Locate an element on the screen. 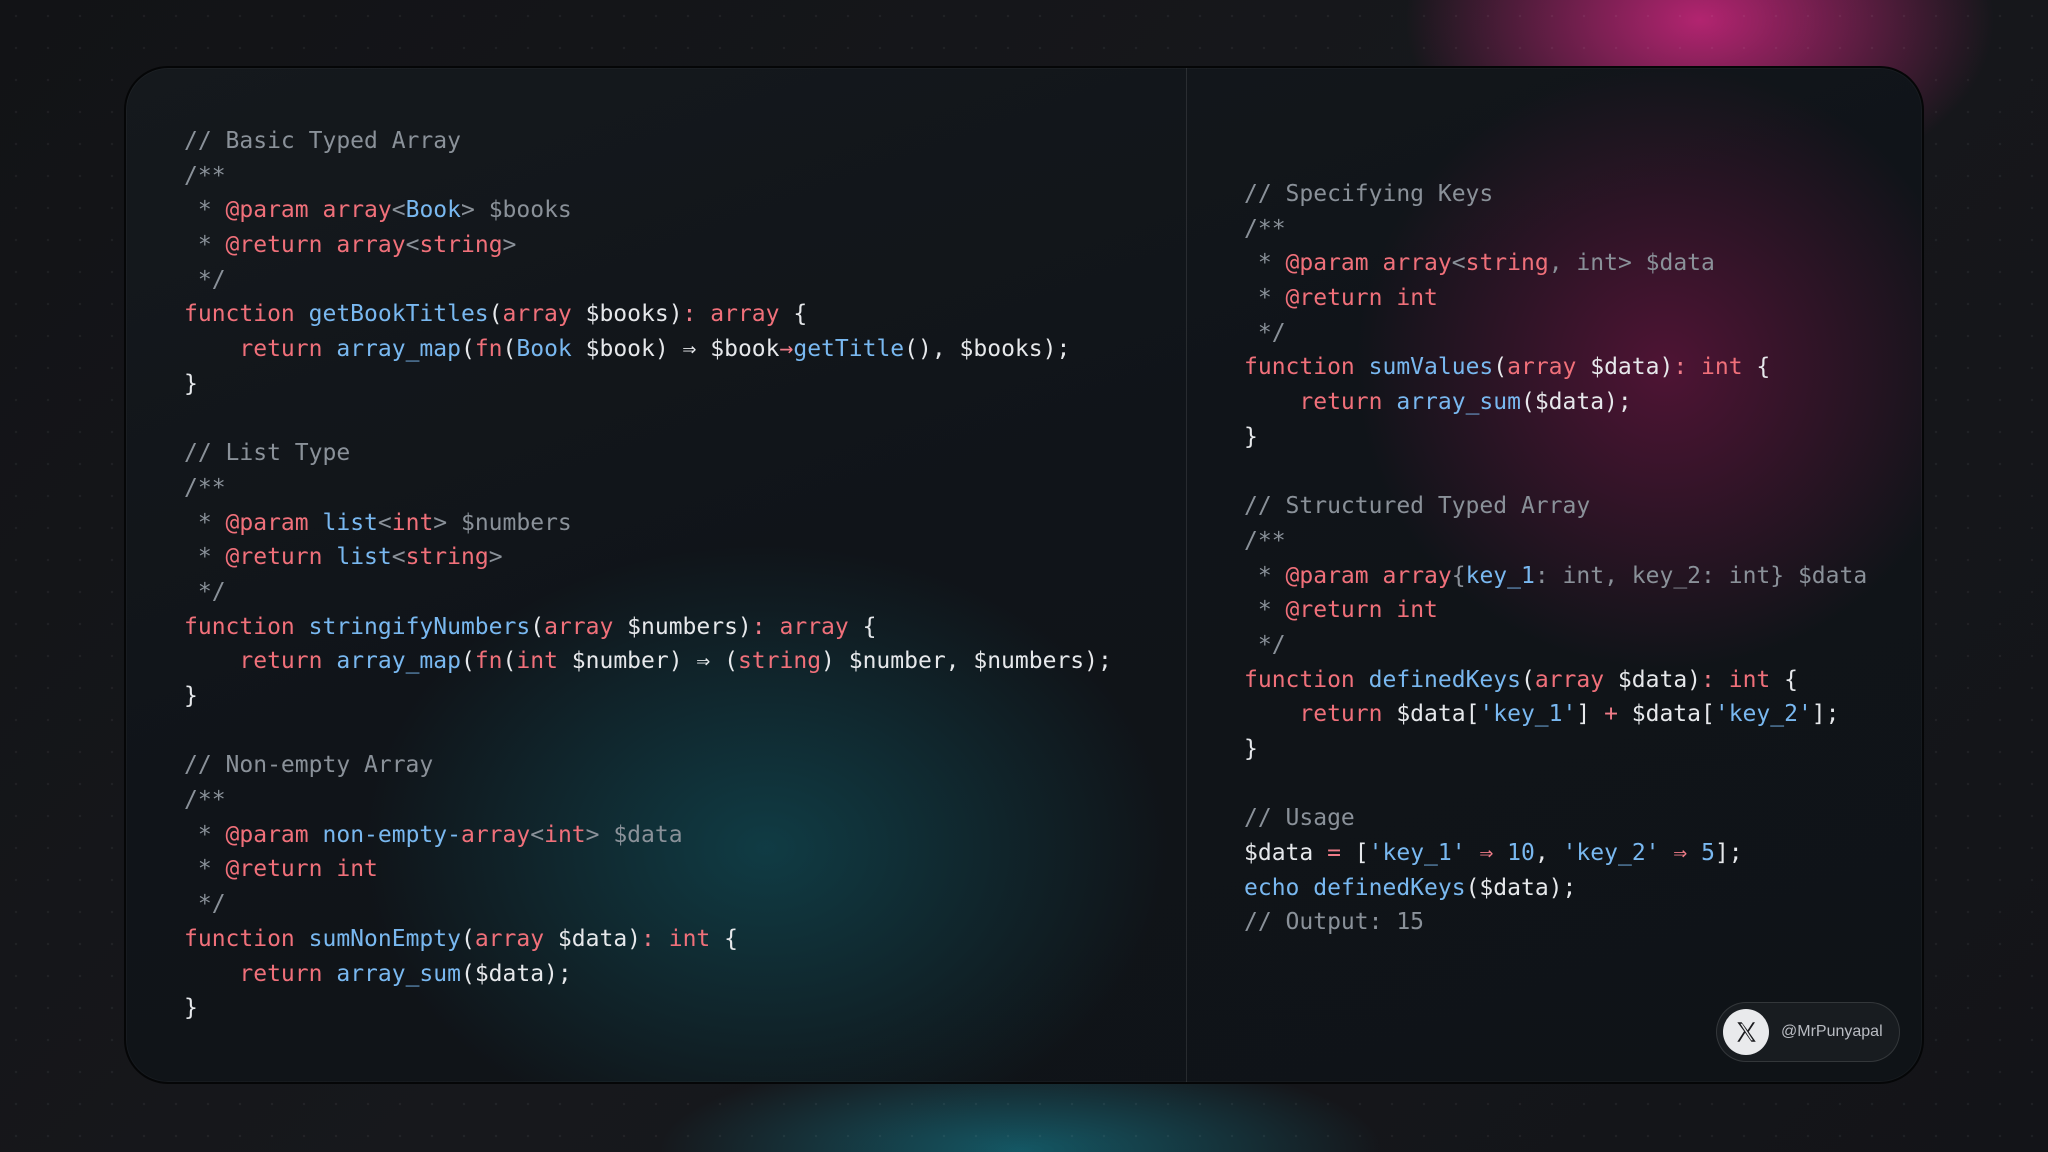 This screenshot has height=1152, width=2048. code-token: // Non-empty Array is located at coordinates (309, 765).